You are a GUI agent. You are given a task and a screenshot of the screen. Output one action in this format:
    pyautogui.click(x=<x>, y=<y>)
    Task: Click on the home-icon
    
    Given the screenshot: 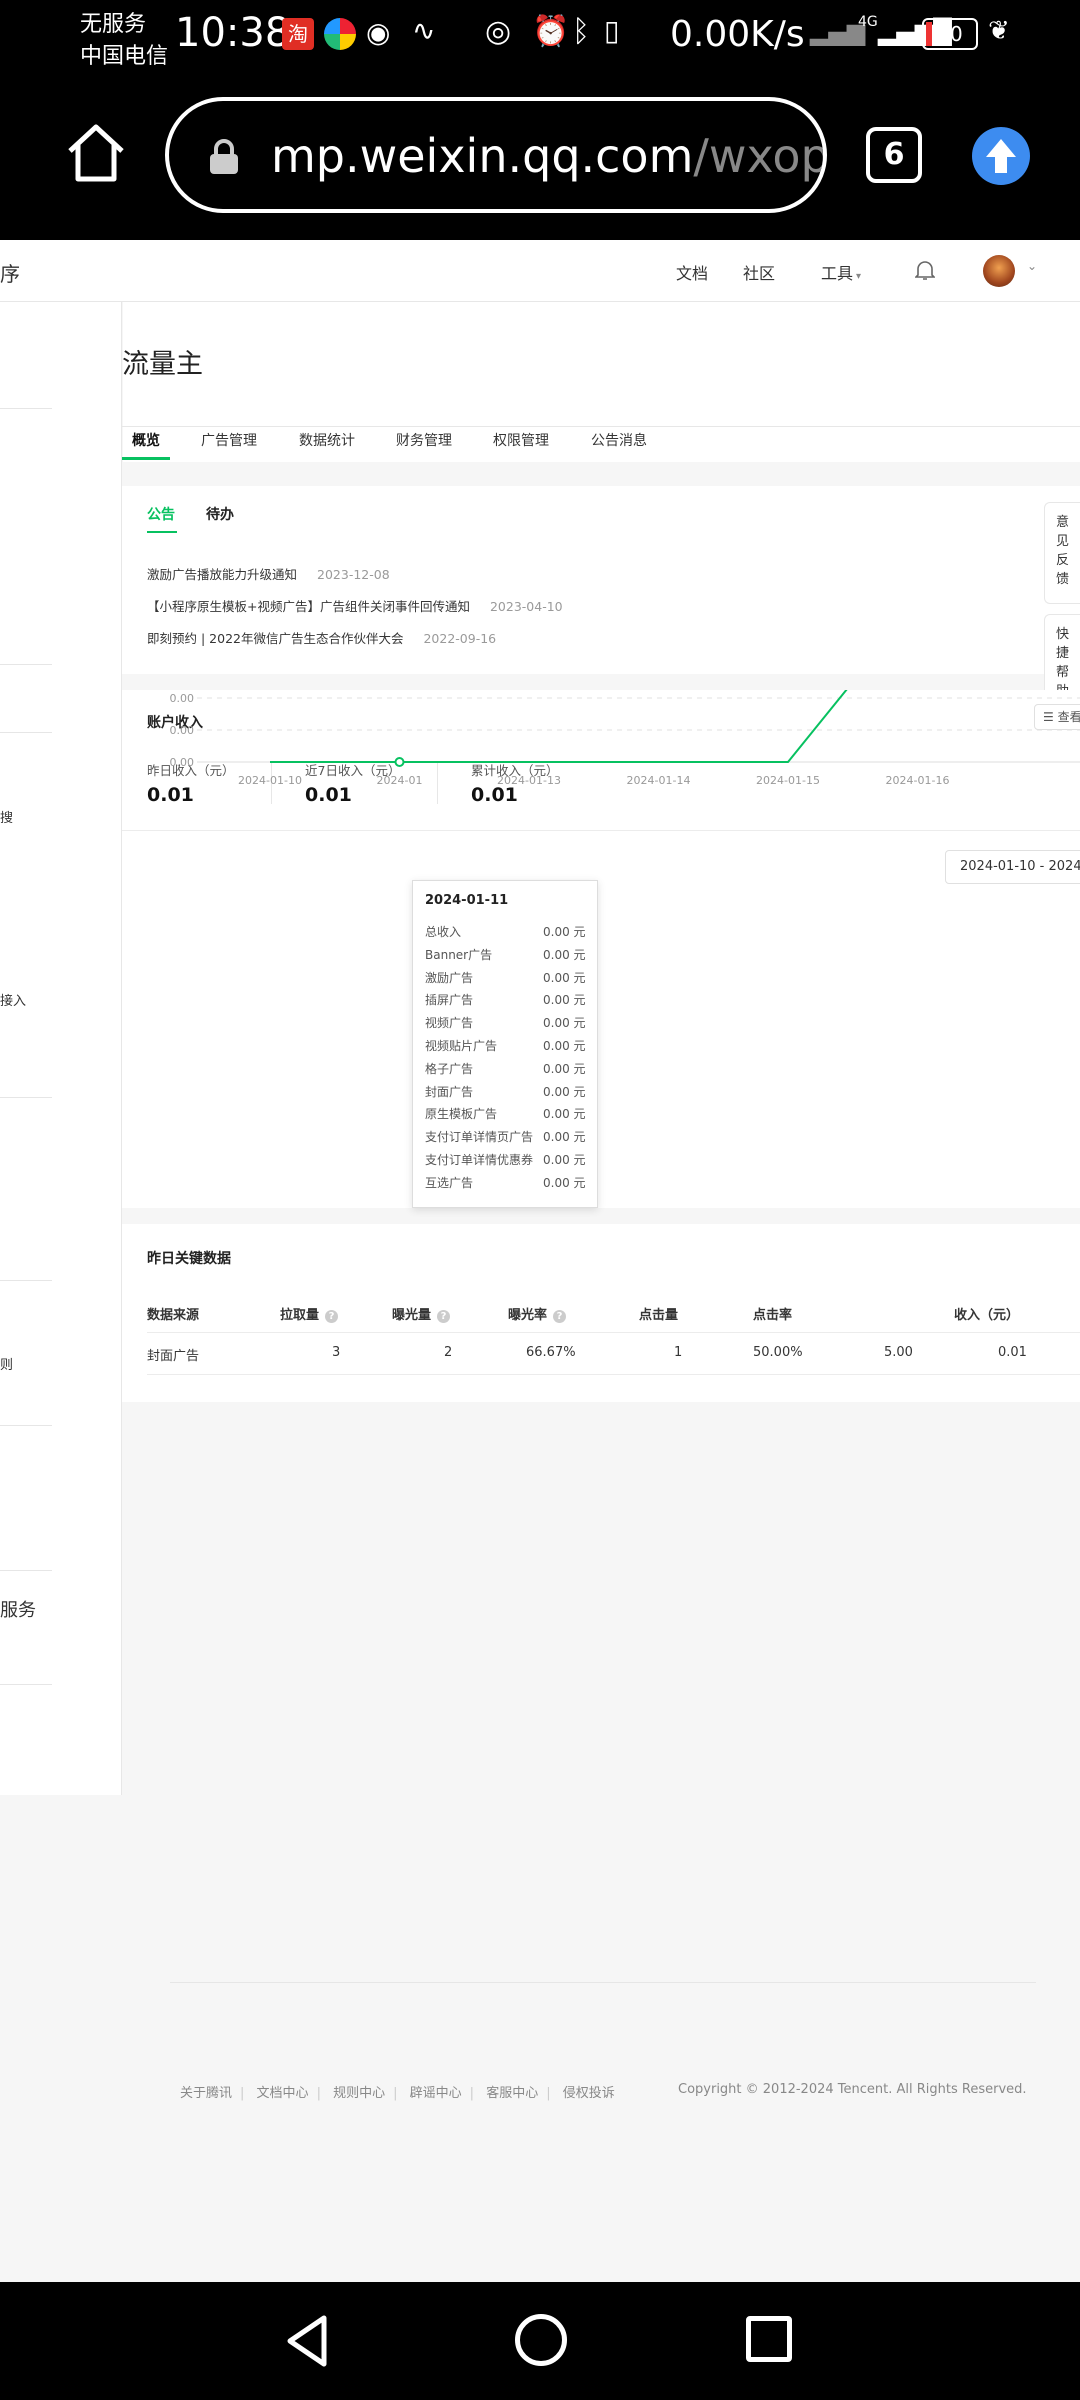 What is the action you would take?
    pyautogui.click(x=96, y=153)
    